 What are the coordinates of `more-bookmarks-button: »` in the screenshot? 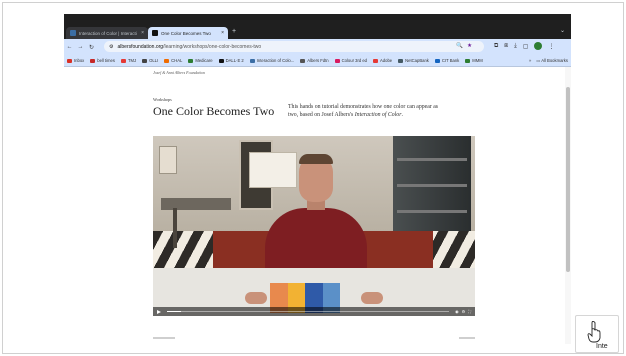 It's located at (530, 60).